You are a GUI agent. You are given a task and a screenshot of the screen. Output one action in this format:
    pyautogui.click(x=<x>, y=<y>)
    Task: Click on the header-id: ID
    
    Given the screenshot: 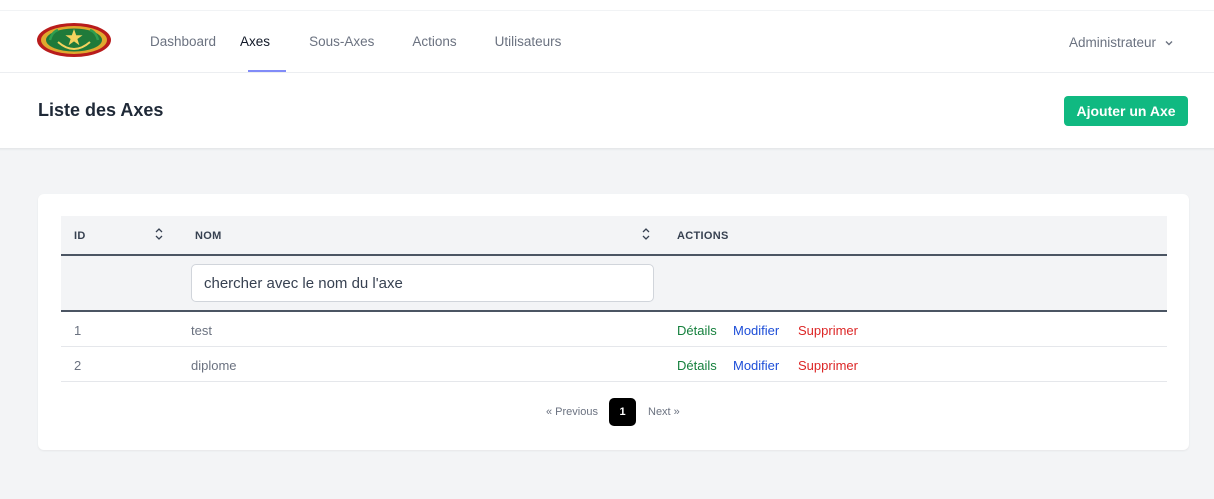 What is the action you would take?
    pyautogui.click(x=80, y=236)
    